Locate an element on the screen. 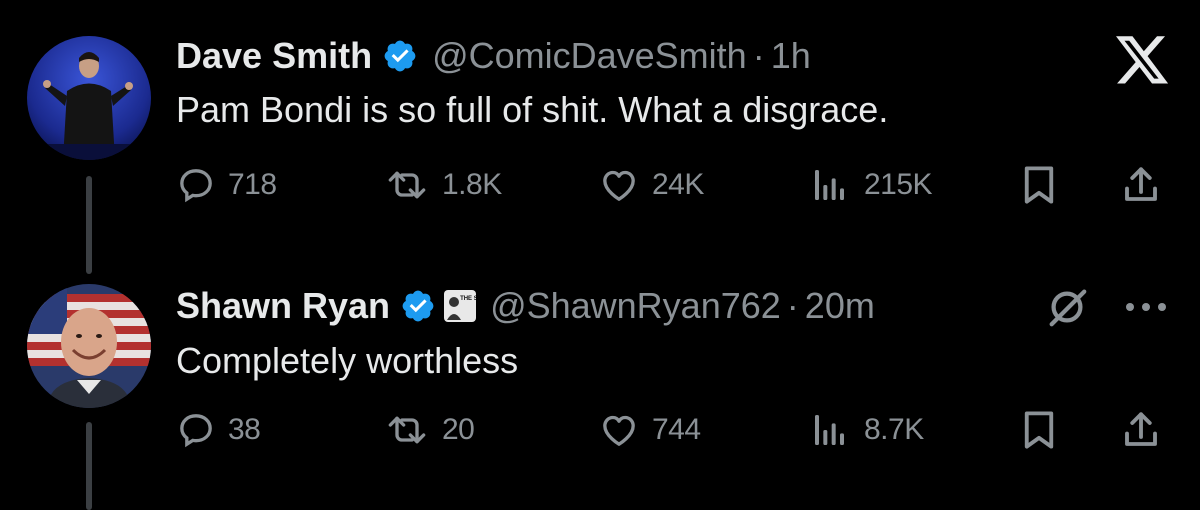 The width and height of the screenshot is (1200, 510). reply-count: 38 is located at coordinates (244, 429).